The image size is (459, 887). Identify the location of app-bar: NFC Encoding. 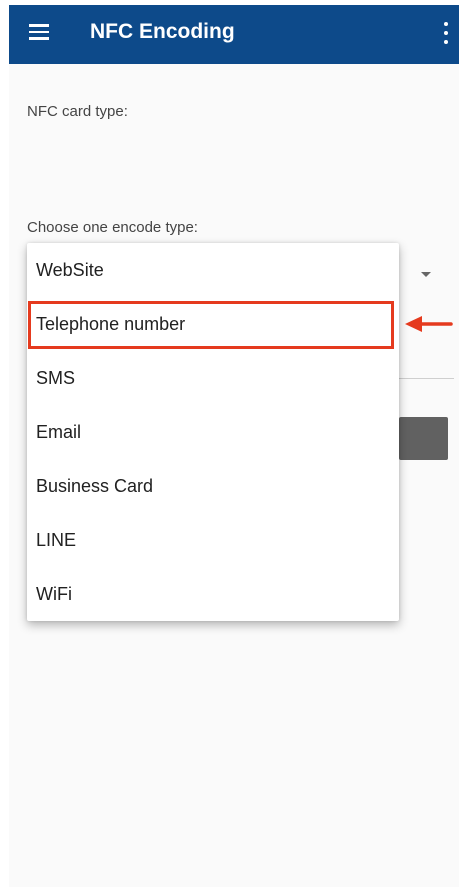
(234, 34).